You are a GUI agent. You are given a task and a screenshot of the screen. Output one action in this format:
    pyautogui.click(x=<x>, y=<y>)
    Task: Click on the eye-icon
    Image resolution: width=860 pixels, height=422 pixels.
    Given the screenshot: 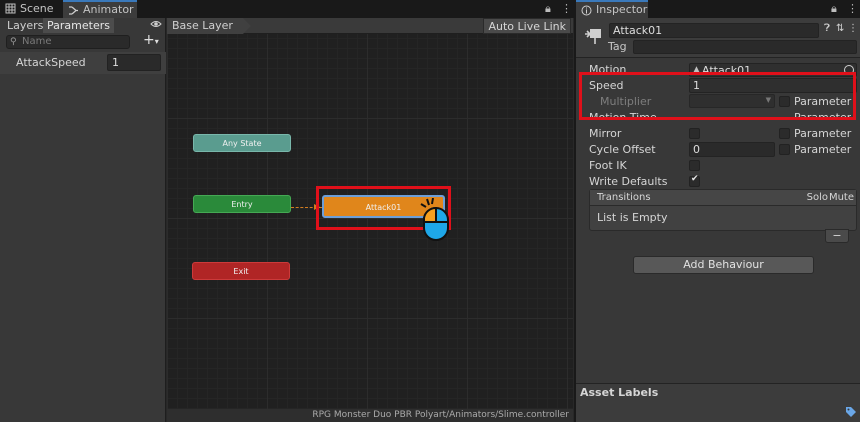 What is the action you would take?
    pyautogui.click(x=156, y=25)
    